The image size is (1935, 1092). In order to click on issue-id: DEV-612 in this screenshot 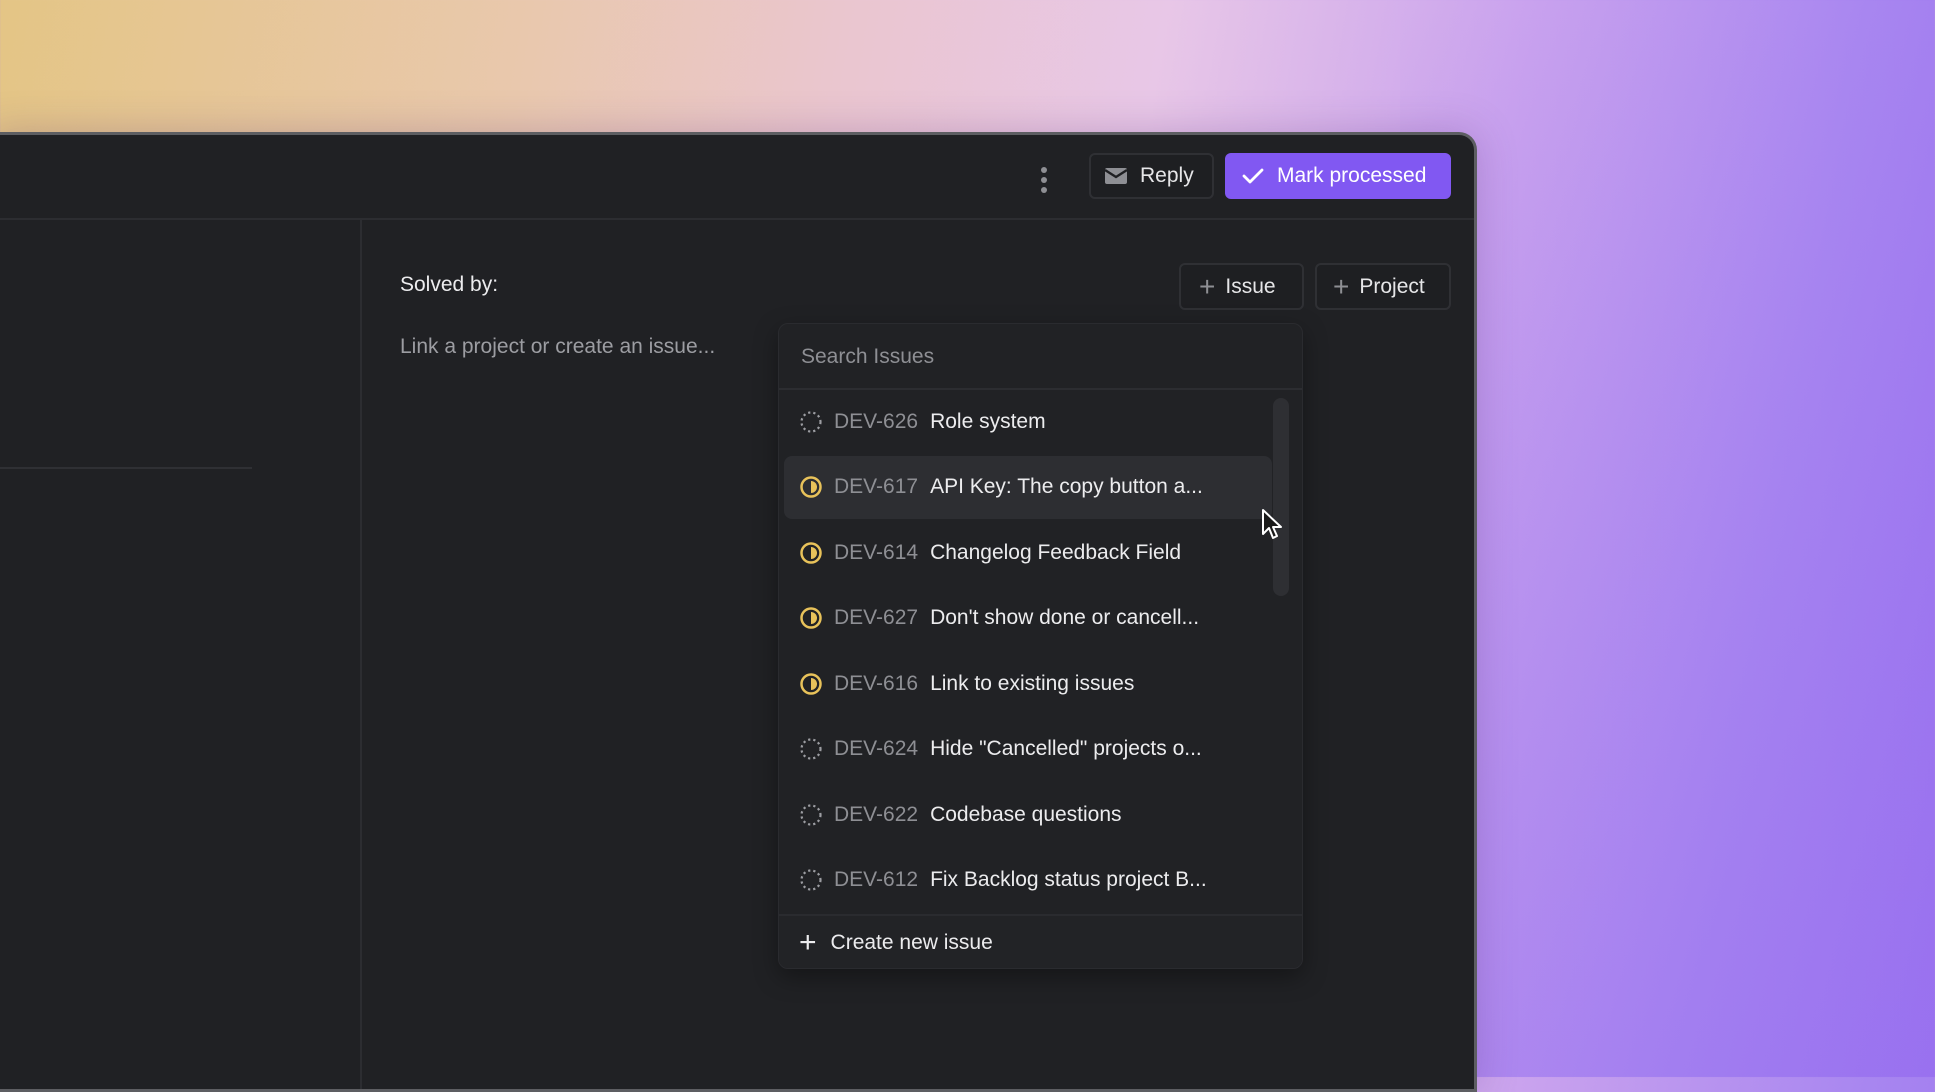, I will do `click(876, 879)`.